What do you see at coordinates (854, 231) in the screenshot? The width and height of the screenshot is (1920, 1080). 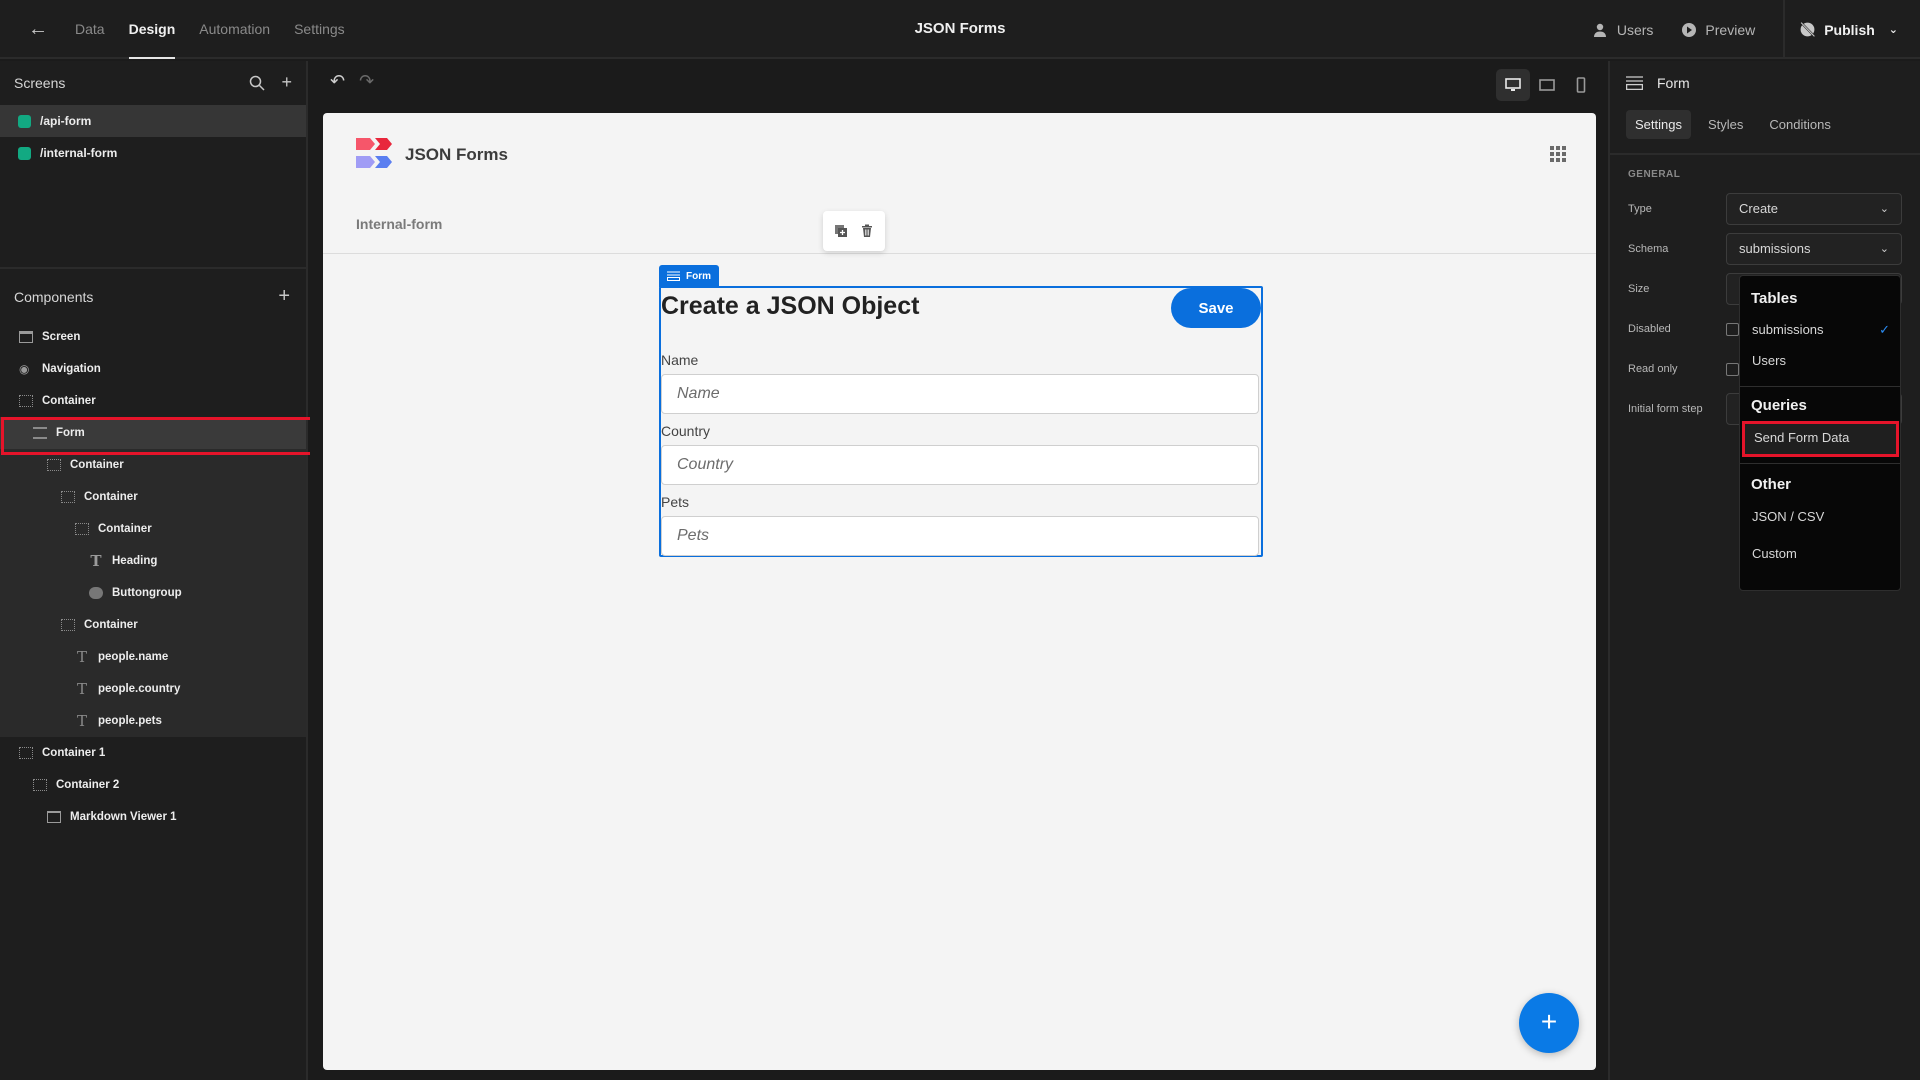 I see `component-toolbar` at bounding box center [854, 231].